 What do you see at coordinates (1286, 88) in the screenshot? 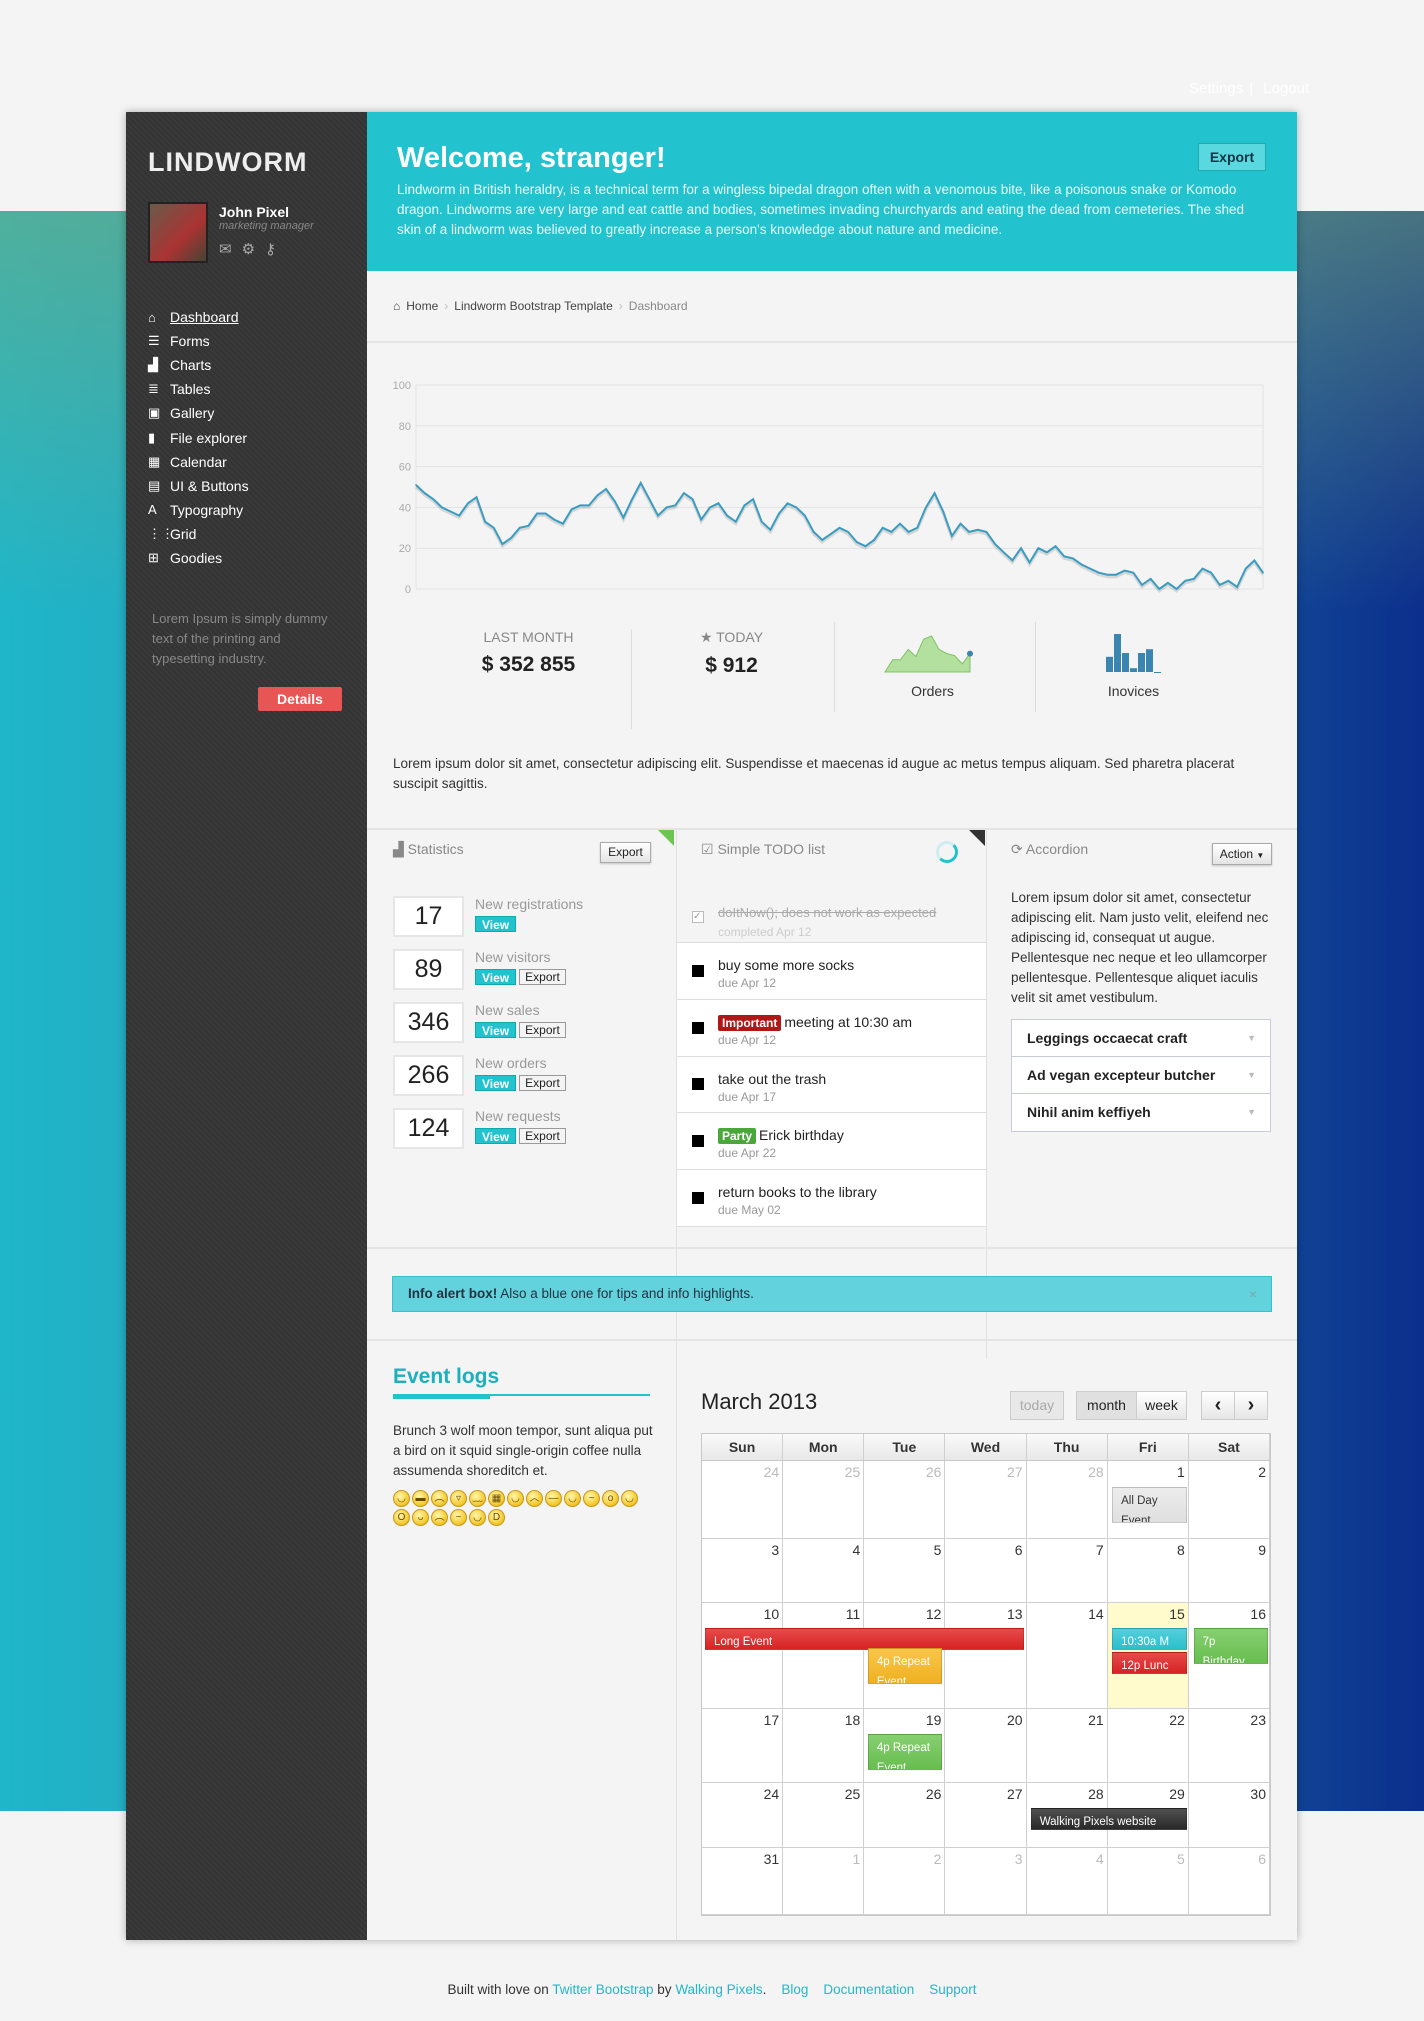
I see `logout-link: Logout` at bounding box center [1286, 88].